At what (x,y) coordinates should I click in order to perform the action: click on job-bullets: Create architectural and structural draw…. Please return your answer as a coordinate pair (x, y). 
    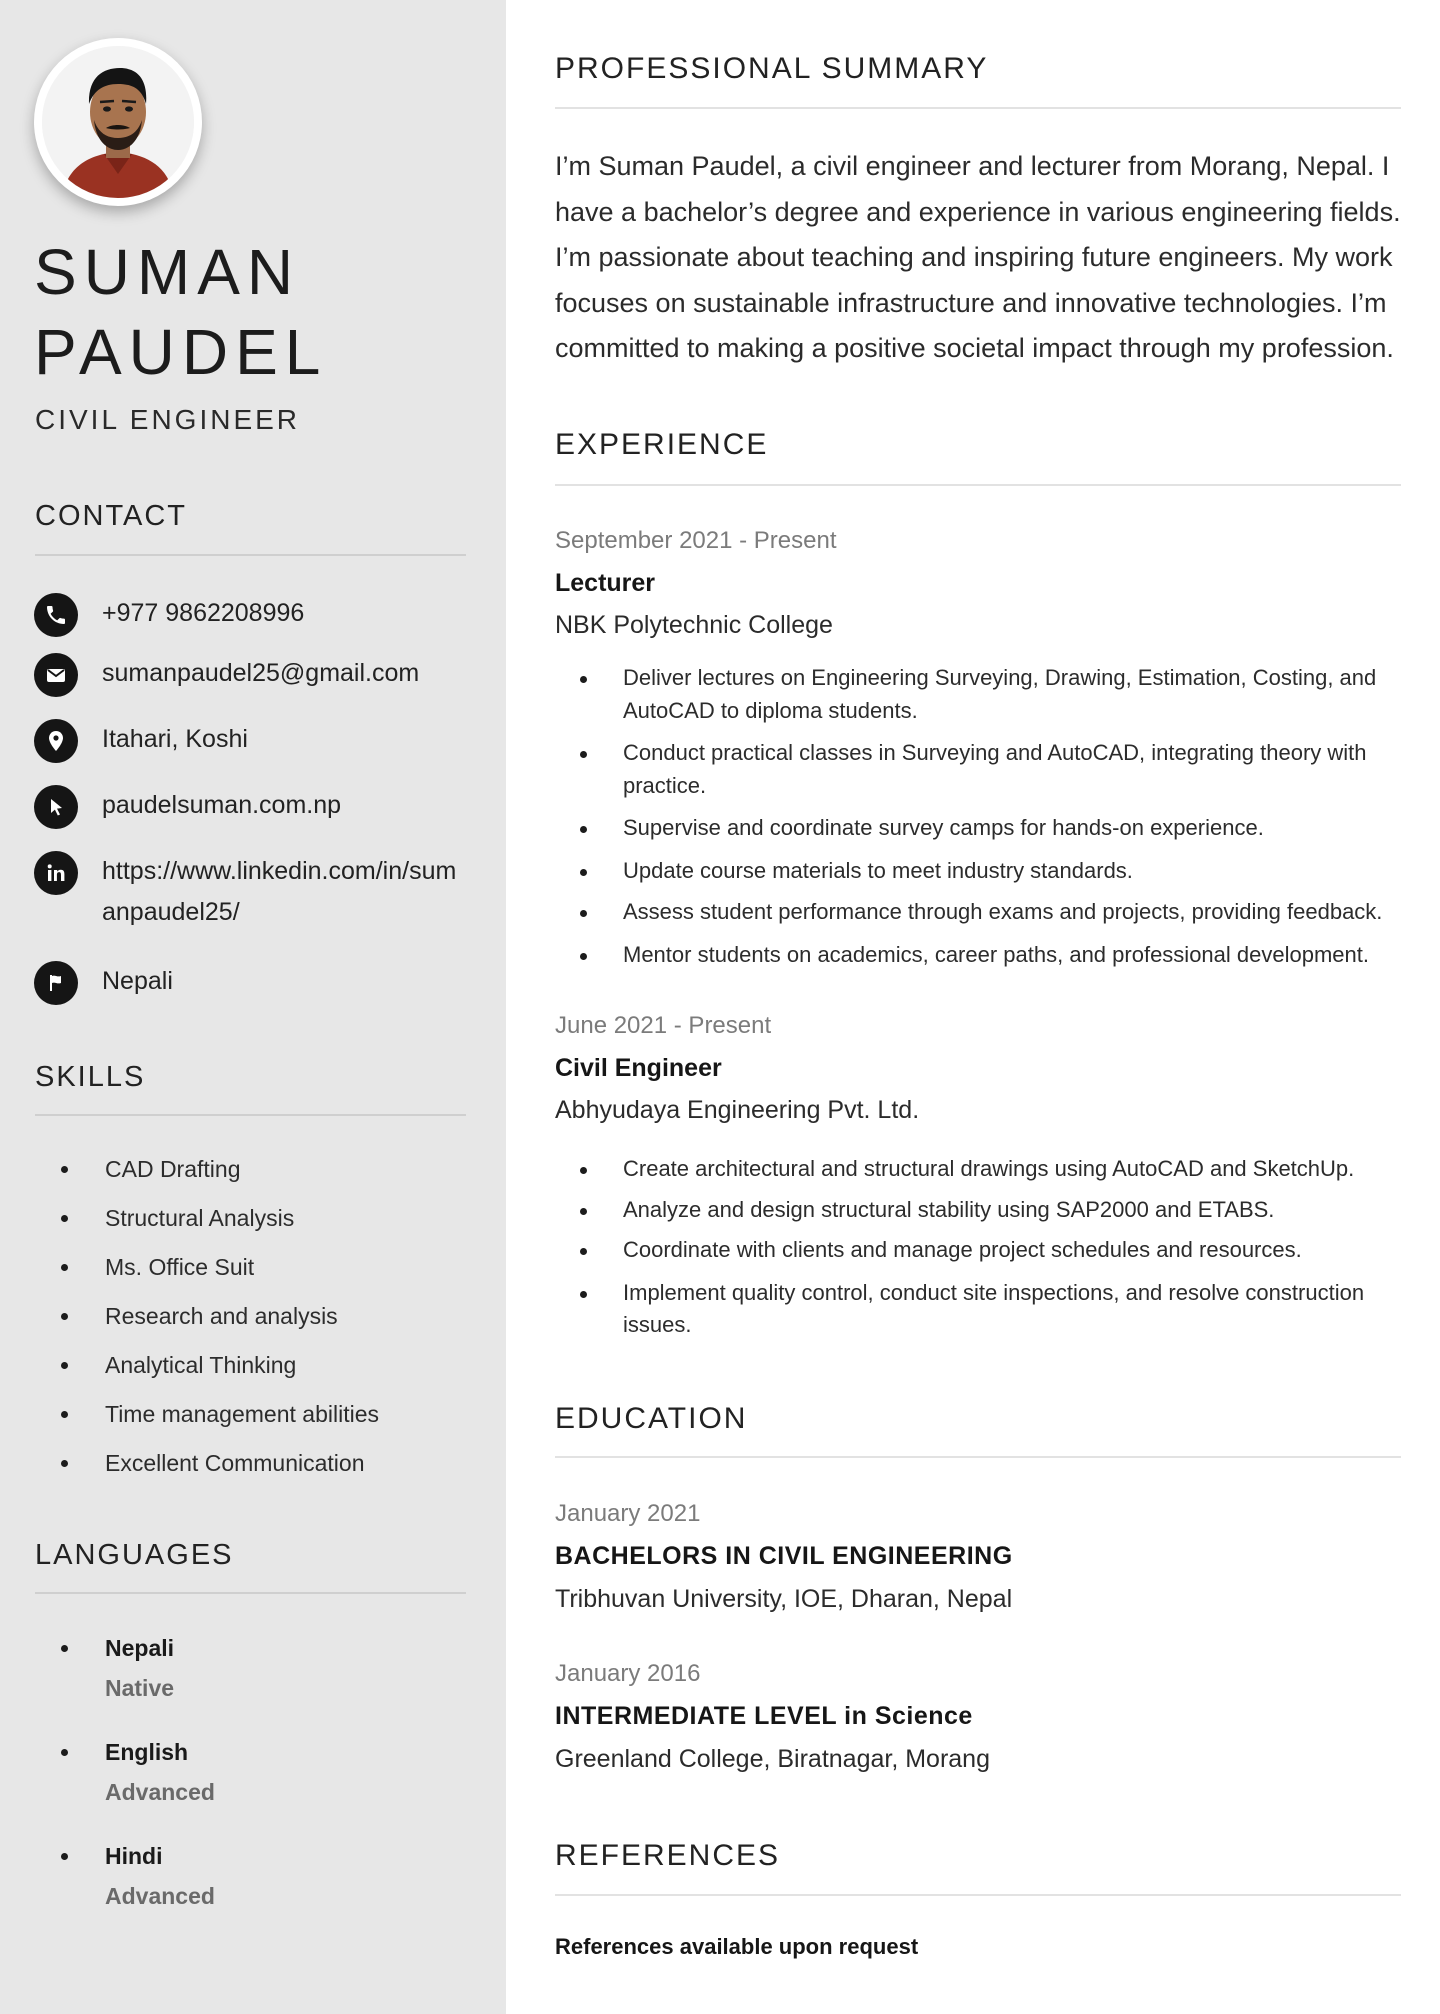
    Looking at the image, I should click on (970, 1247).